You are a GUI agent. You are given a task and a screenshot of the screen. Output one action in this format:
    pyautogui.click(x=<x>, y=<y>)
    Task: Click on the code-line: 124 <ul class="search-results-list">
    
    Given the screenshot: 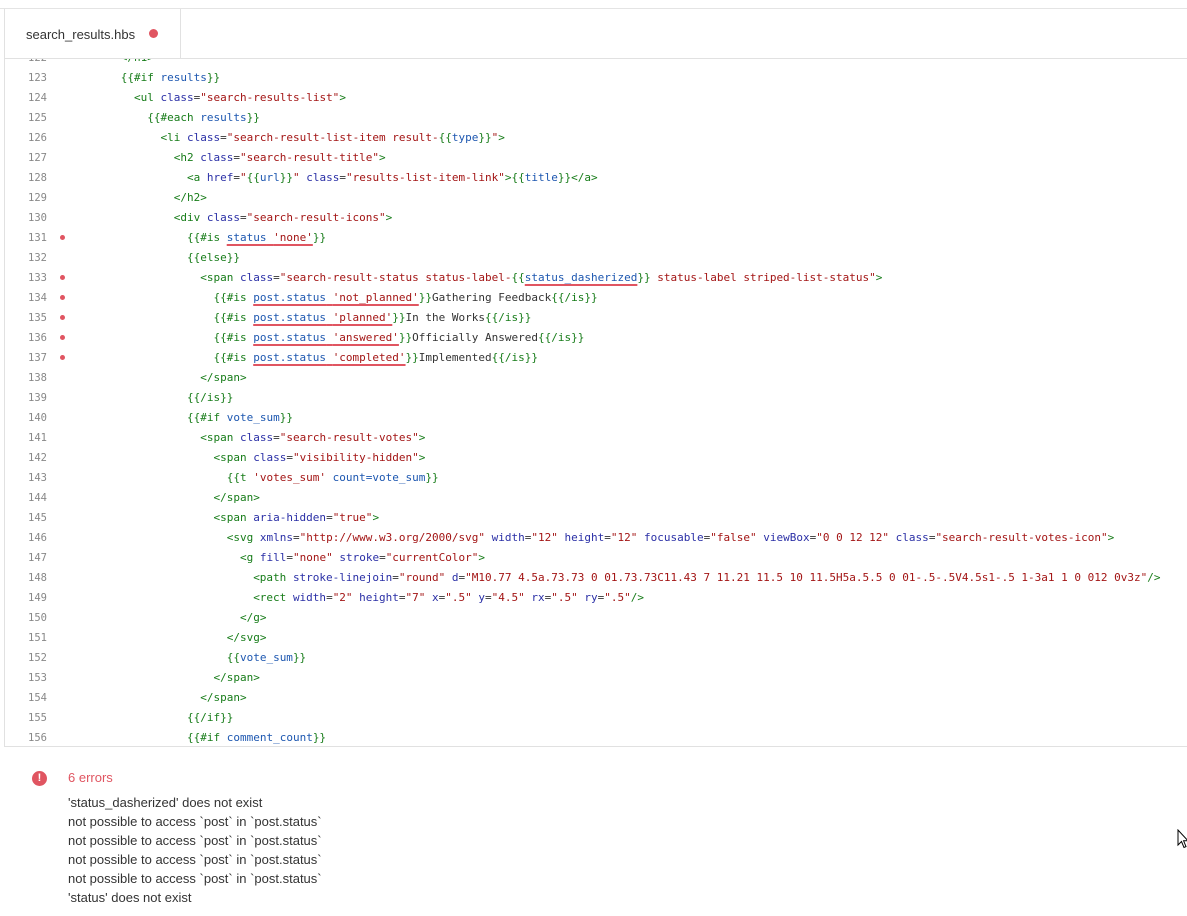 What is the action you would take?
    pyautogui.click(x=596, y=98)
    